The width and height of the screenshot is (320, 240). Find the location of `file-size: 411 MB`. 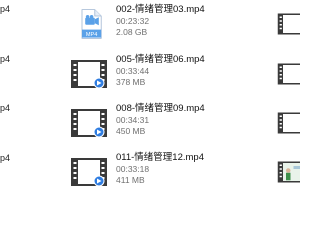

file-size: 411 MB is located at coordinates (130, 180).